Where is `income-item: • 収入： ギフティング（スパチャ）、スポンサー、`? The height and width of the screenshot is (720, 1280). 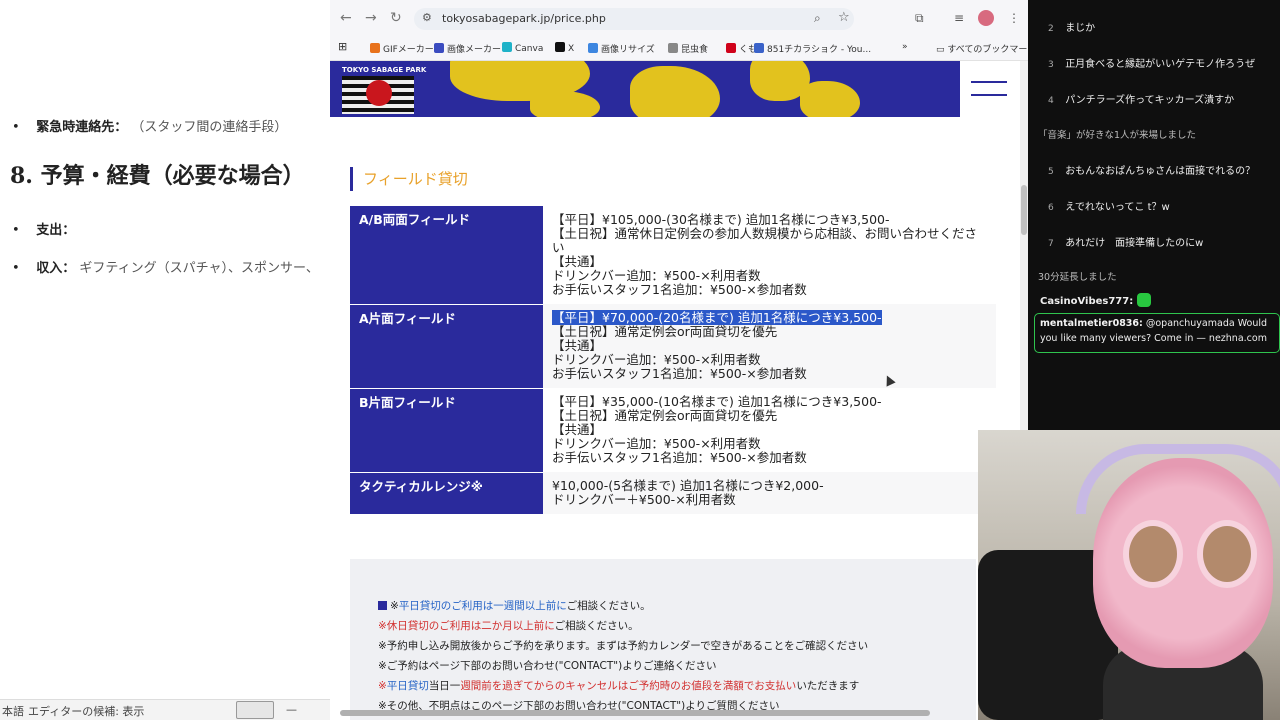 income-item: • 収入： ギフティング（スパチャ）、スポンサー、 is located at coordinates (165, 268).